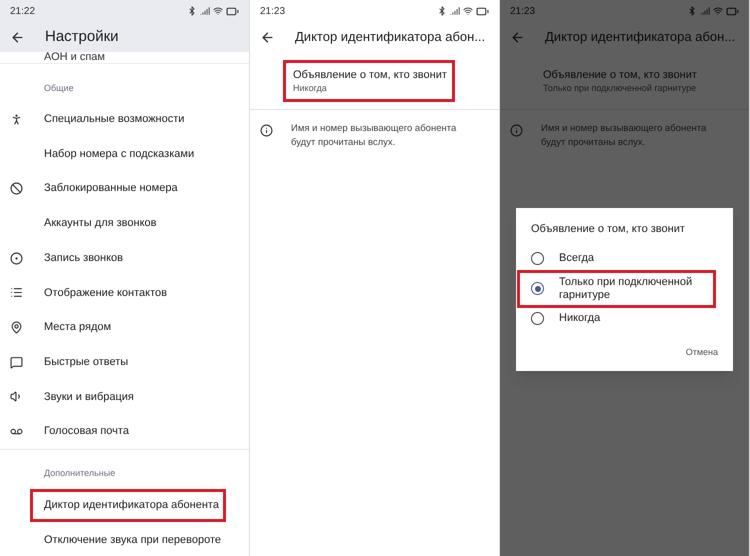 Image resolution: width=750 pixels, height=556 pixels. What do you see at coordinates (100, 223) in the screenshot?
I see `settings-item: Аккаунты для звонков` at bounding box center [100, 223].